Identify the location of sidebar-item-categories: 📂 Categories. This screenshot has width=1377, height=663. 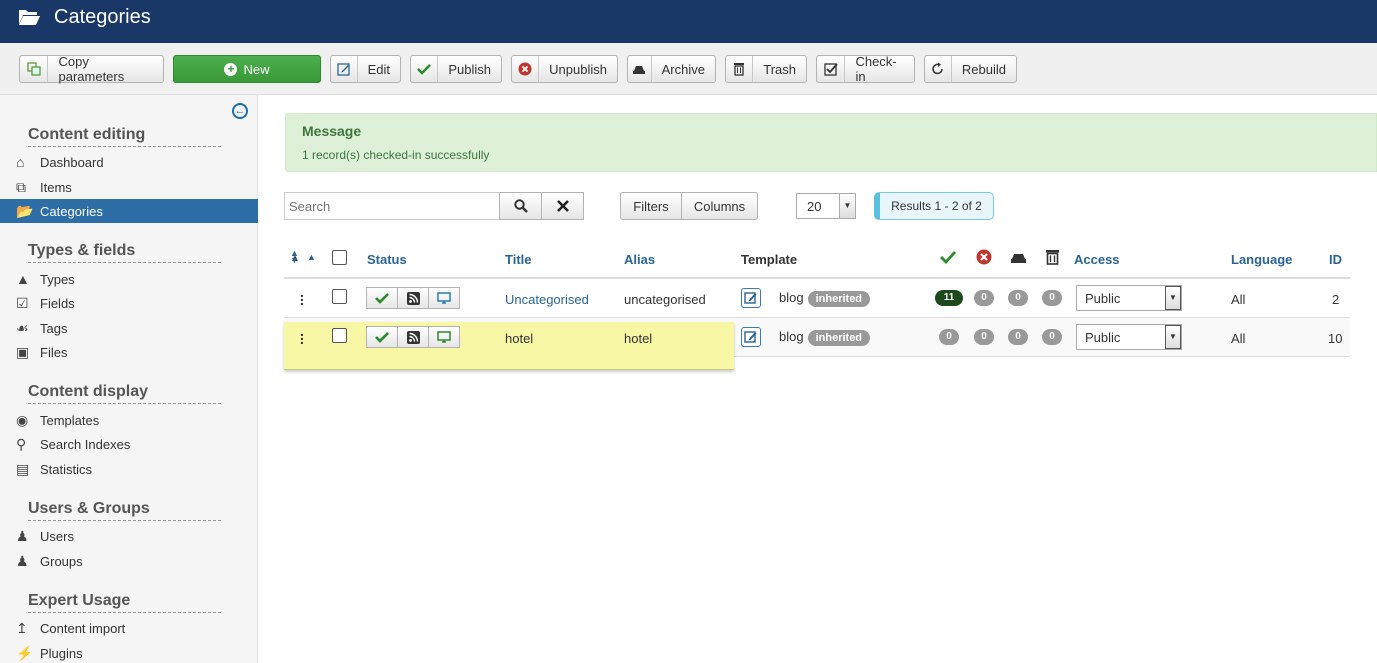
(129, 211).